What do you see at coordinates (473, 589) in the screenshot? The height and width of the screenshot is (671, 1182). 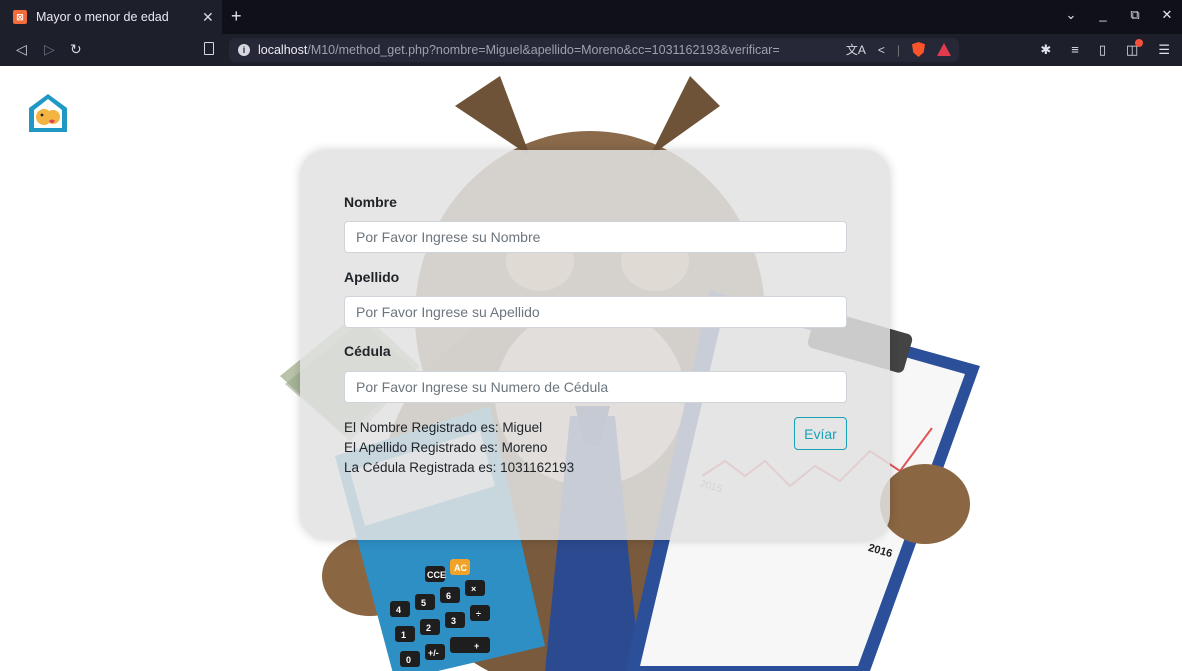 I see `calc-key-multiply: ×` at bounding box center [473, 589].